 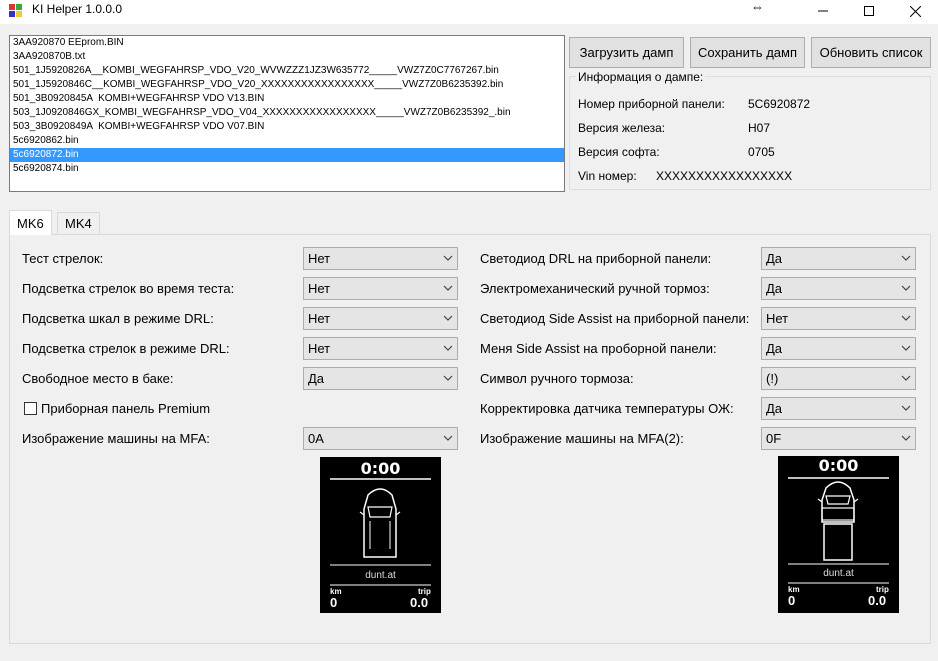 What do you see at coordinates (469, 12) in the screenshot?
I see `title-bar: KI Helper 1.0.0.0 ⇔` at bounding box center [469, 12].